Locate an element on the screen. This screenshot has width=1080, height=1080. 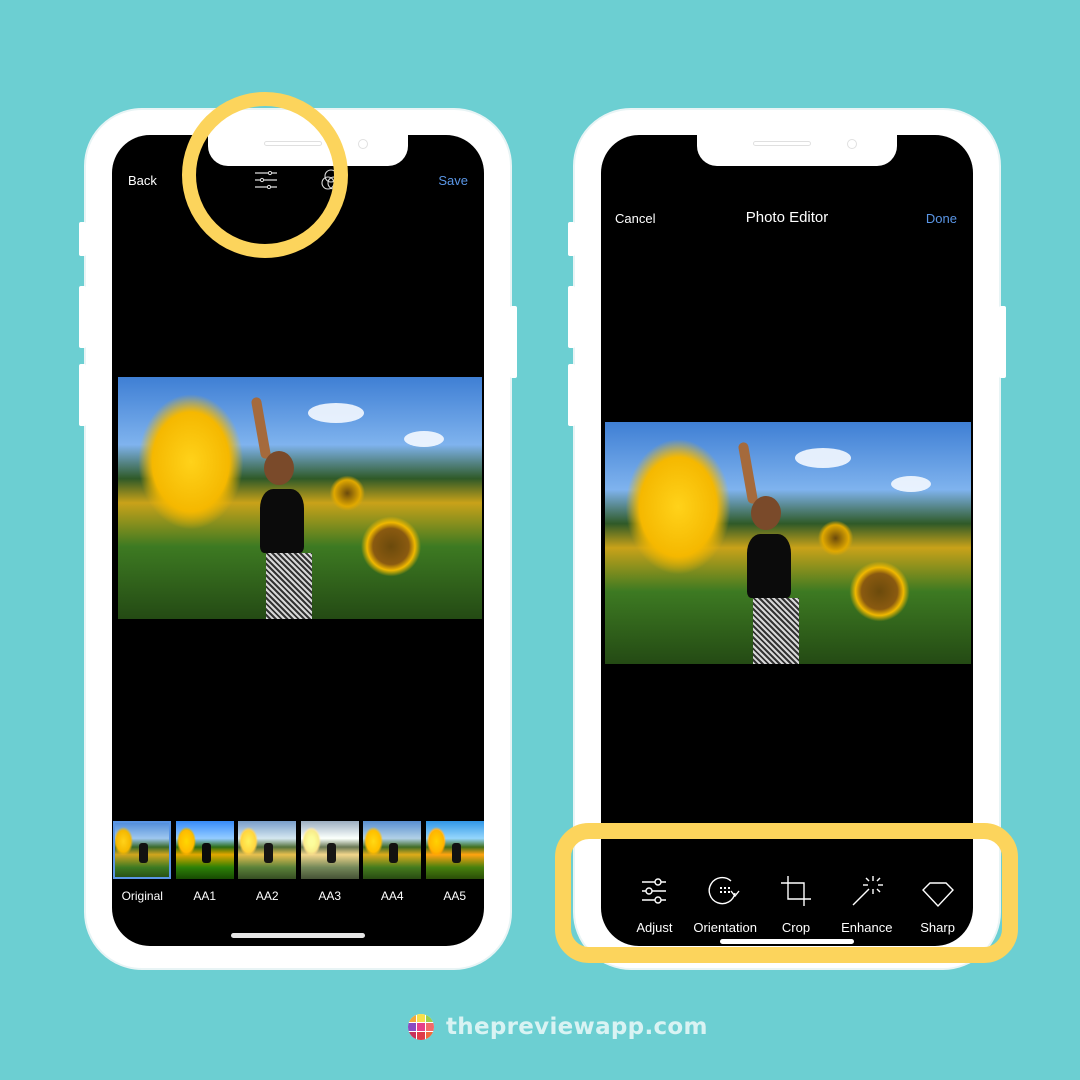
filter-label: AA5 is located at coordinates (455, 896).